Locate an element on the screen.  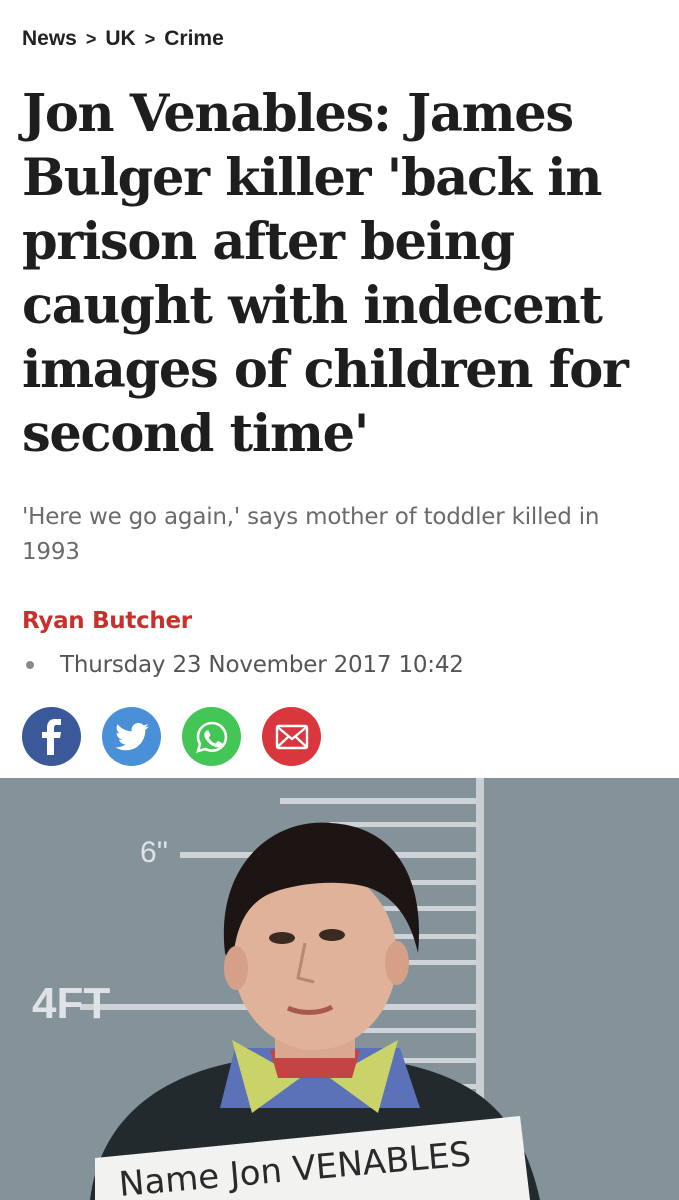
breadcrumb: News > UK > Crime is located at coordinates (339, 26).